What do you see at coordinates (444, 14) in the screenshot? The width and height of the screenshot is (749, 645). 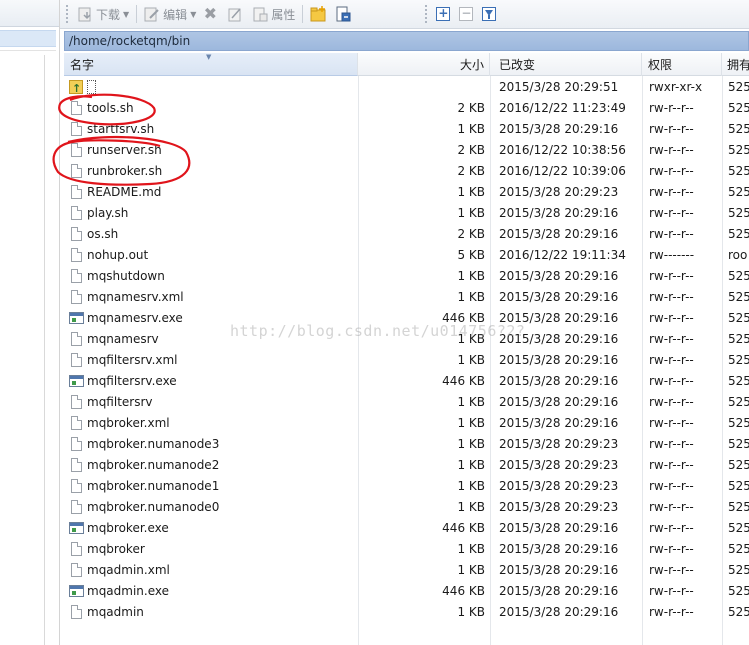 I see `expand-button: +` at bounding box center [444, 14].